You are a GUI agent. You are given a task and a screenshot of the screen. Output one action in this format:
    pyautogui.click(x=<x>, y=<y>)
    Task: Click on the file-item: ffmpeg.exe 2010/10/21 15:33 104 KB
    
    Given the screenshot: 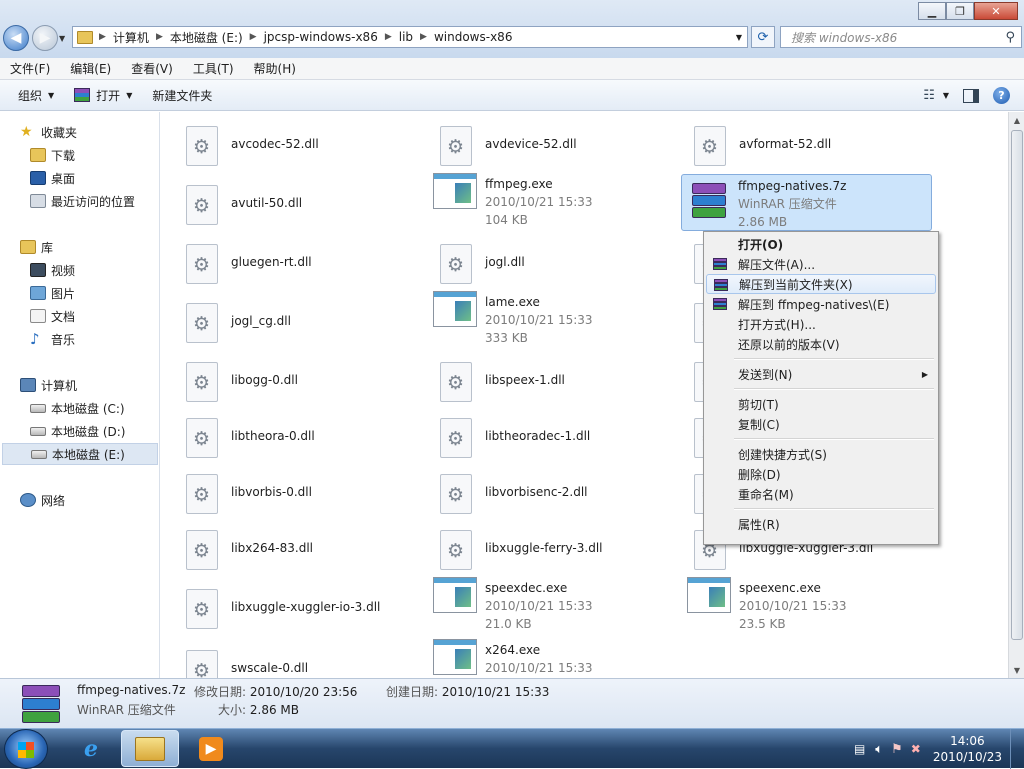 What is the action you would take?
    pyautogui.click(x=513, y=201)
    